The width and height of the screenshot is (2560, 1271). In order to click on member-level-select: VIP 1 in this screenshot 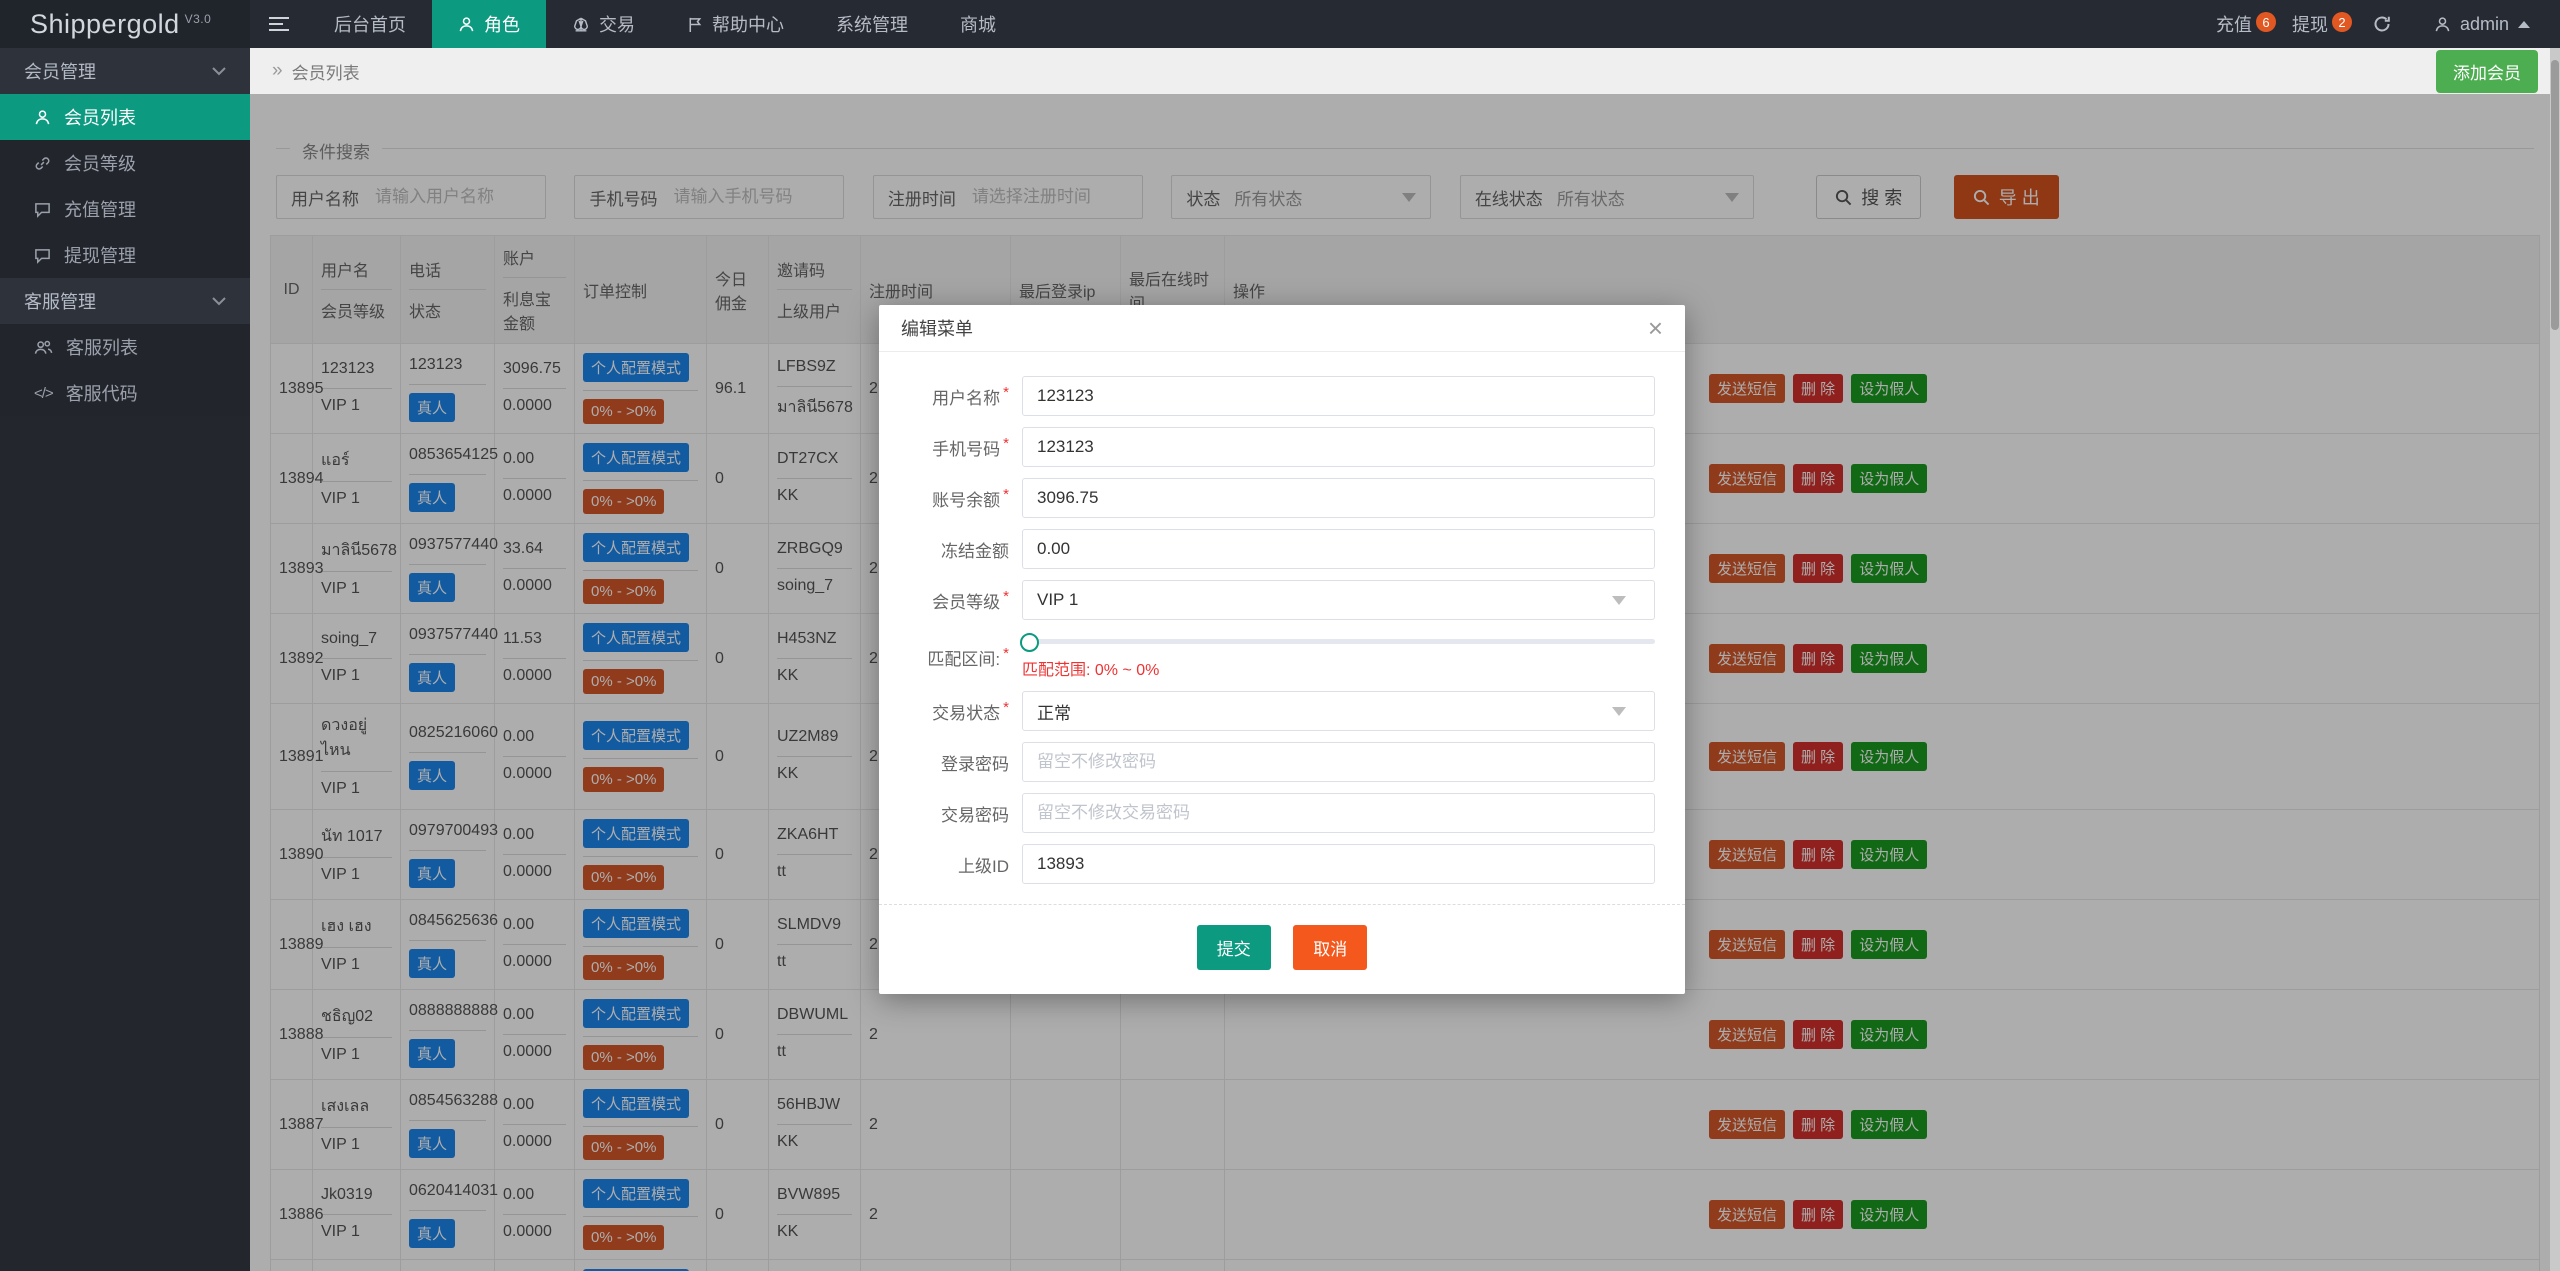, I will do `click(1338, 600)`.